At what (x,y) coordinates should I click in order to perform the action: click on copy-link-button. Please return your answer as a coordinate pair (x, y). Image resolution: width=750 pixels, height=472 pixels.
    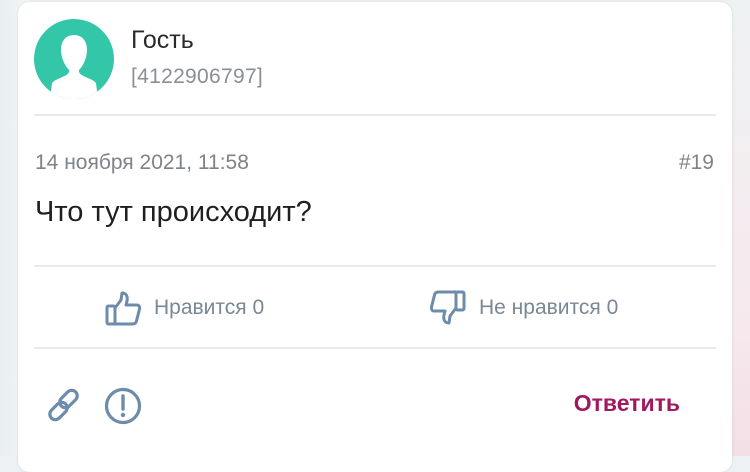
    Looking at the image, I should click on (64, 405).